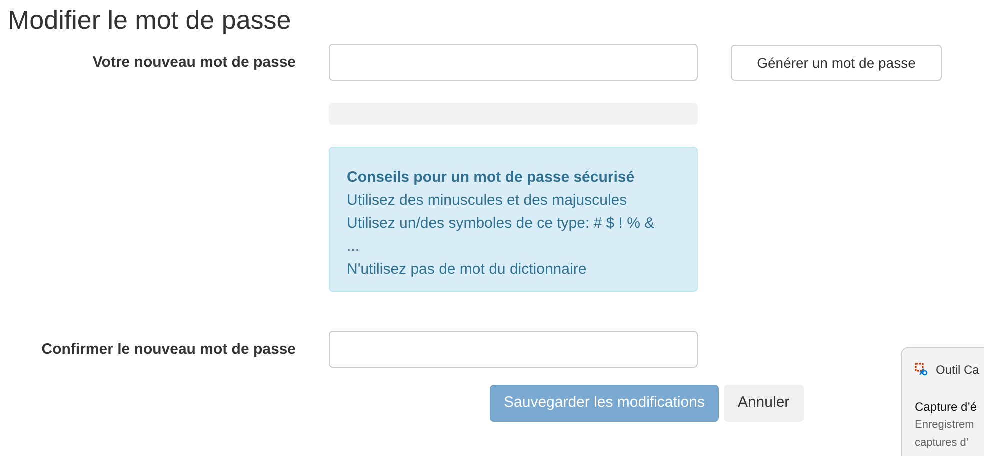  I want to click on confirm-password-field, so click(513, 349).